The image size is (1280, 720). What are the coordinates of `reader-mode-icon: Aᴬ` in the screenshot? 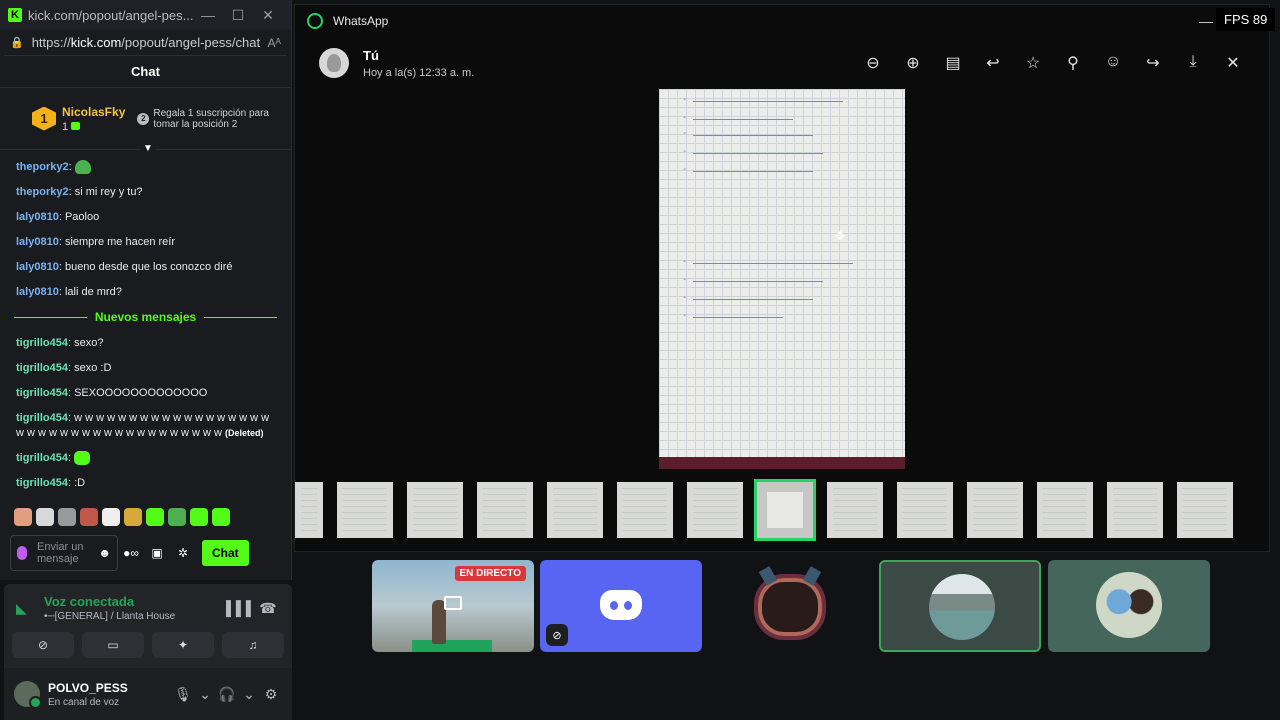 It's located at (274, 43).